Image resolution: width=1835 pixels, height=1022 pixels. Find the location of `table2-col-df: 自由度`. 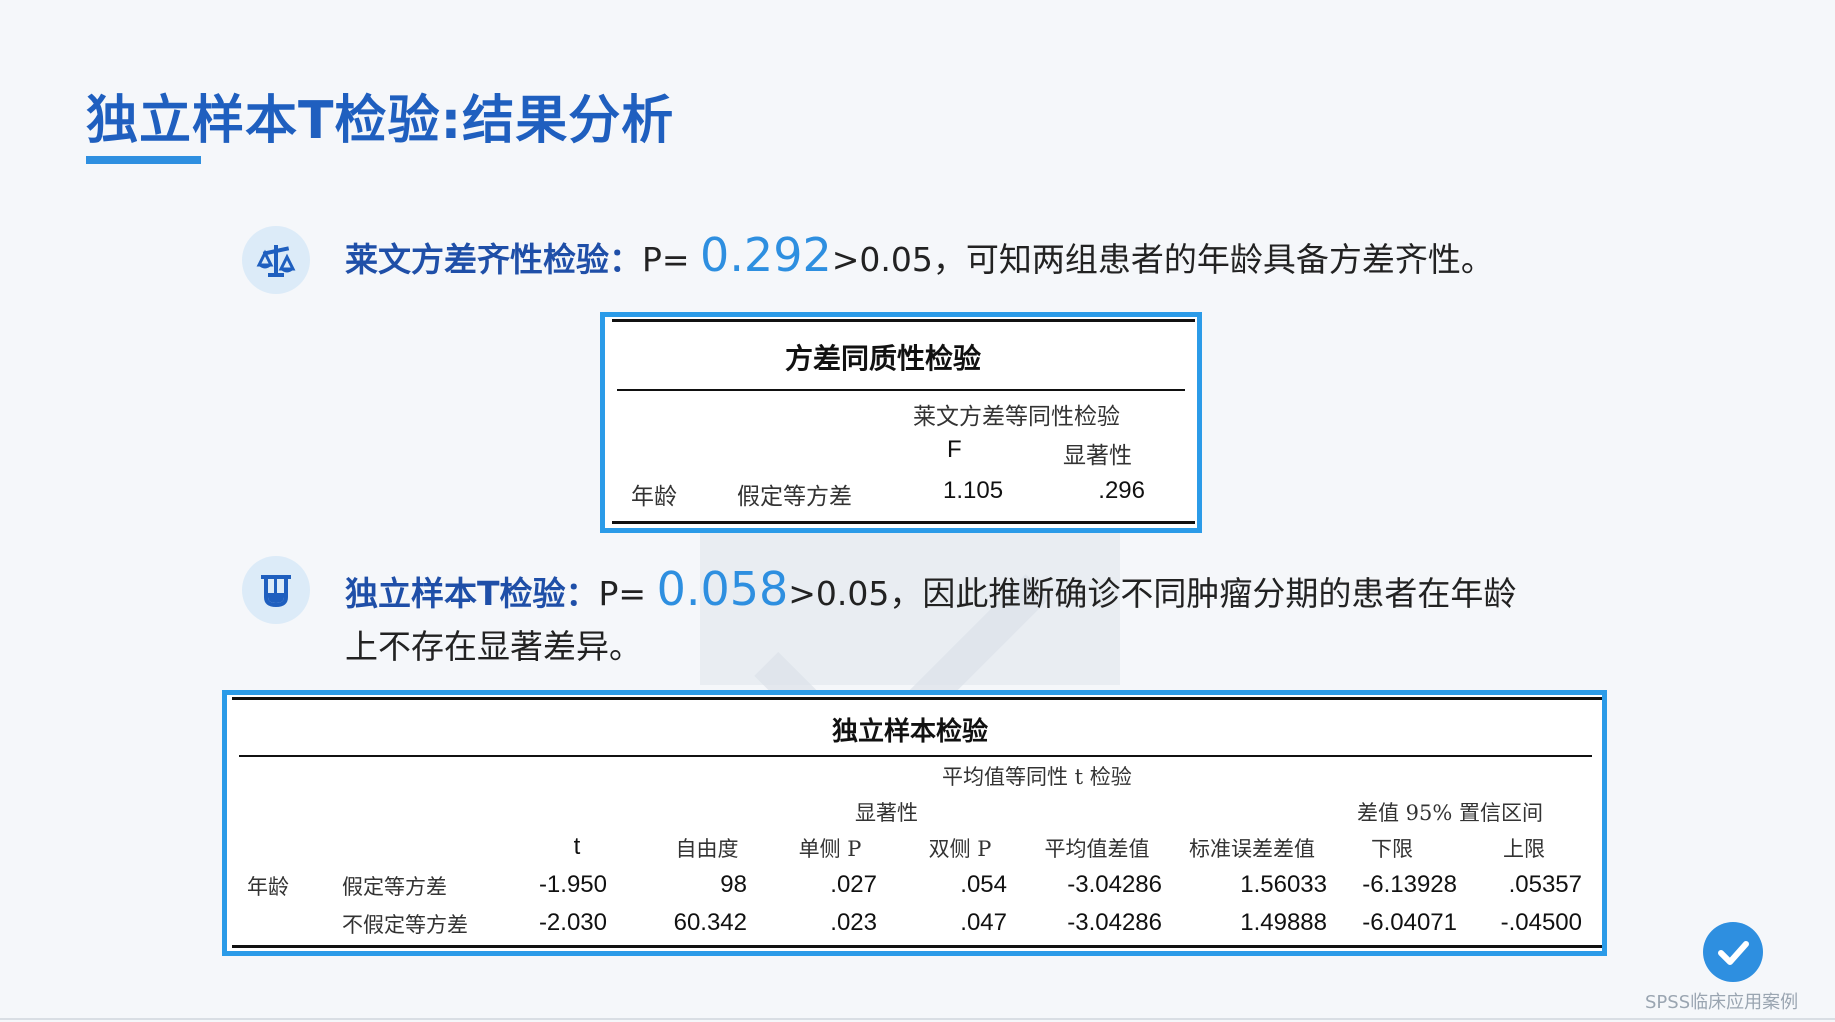

table2-col-df: 自由度 is located at coordinates (707, 849).